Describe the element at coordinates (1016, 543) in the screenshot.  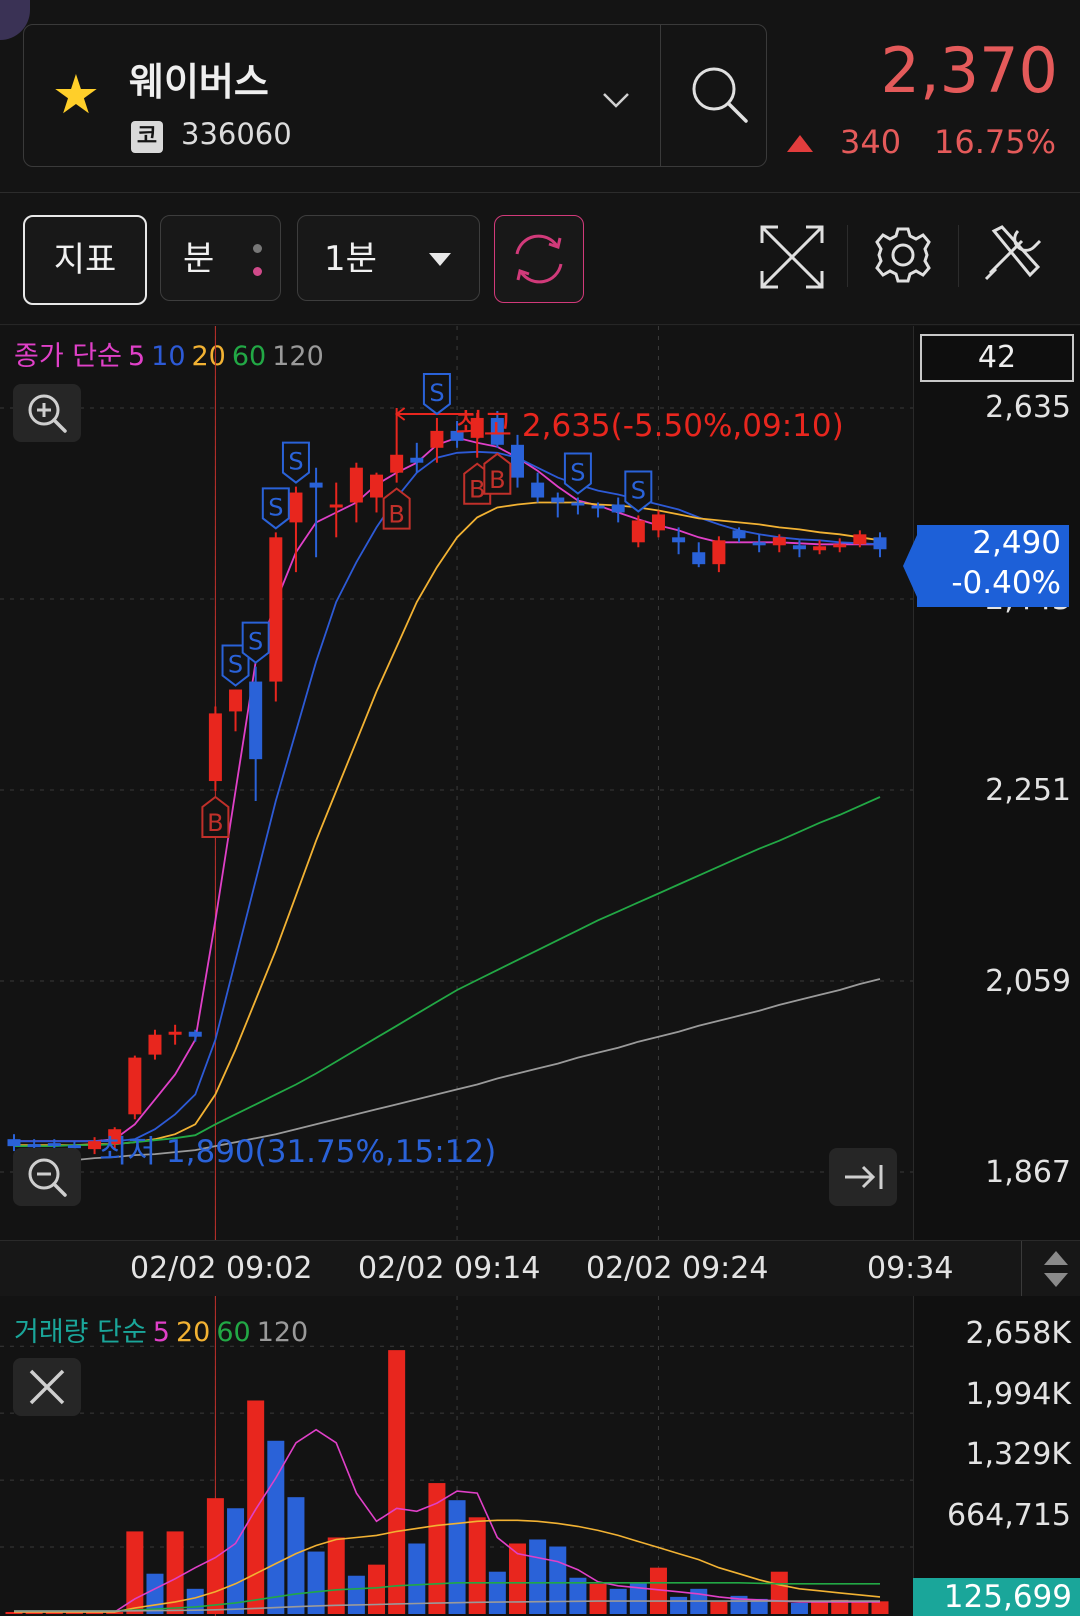
I see `tag-price: 2,490` at that location.